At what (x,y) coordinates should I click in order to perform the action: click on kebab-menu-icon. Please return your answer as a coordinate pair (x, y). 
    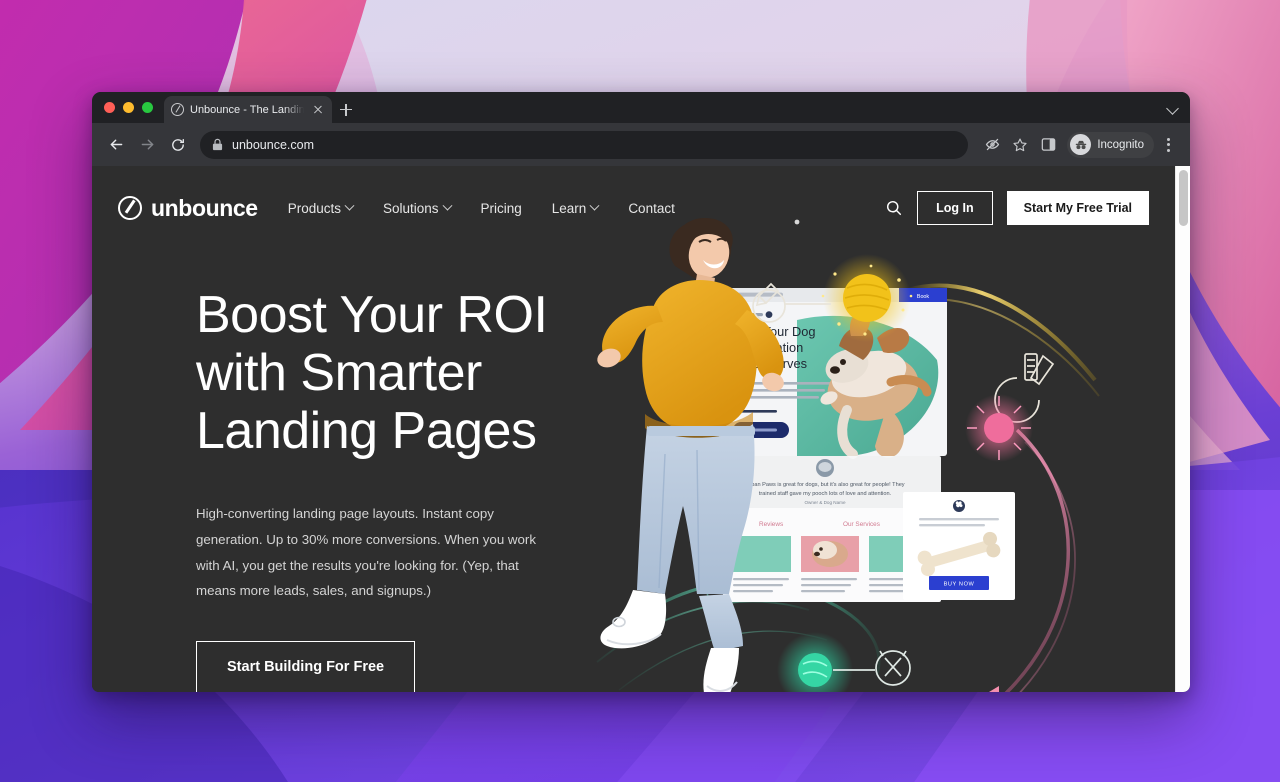
    Looking at the image, I should click on (1168, 145).